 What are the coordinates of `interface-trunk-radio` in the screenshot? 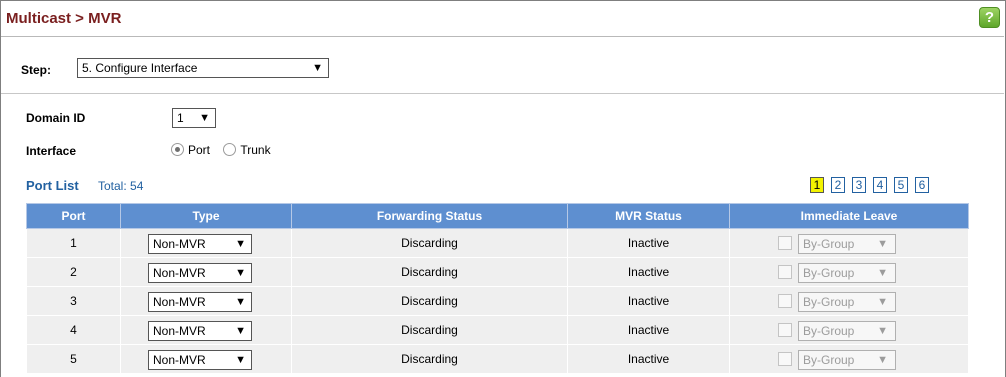 It's located at (230, 150).